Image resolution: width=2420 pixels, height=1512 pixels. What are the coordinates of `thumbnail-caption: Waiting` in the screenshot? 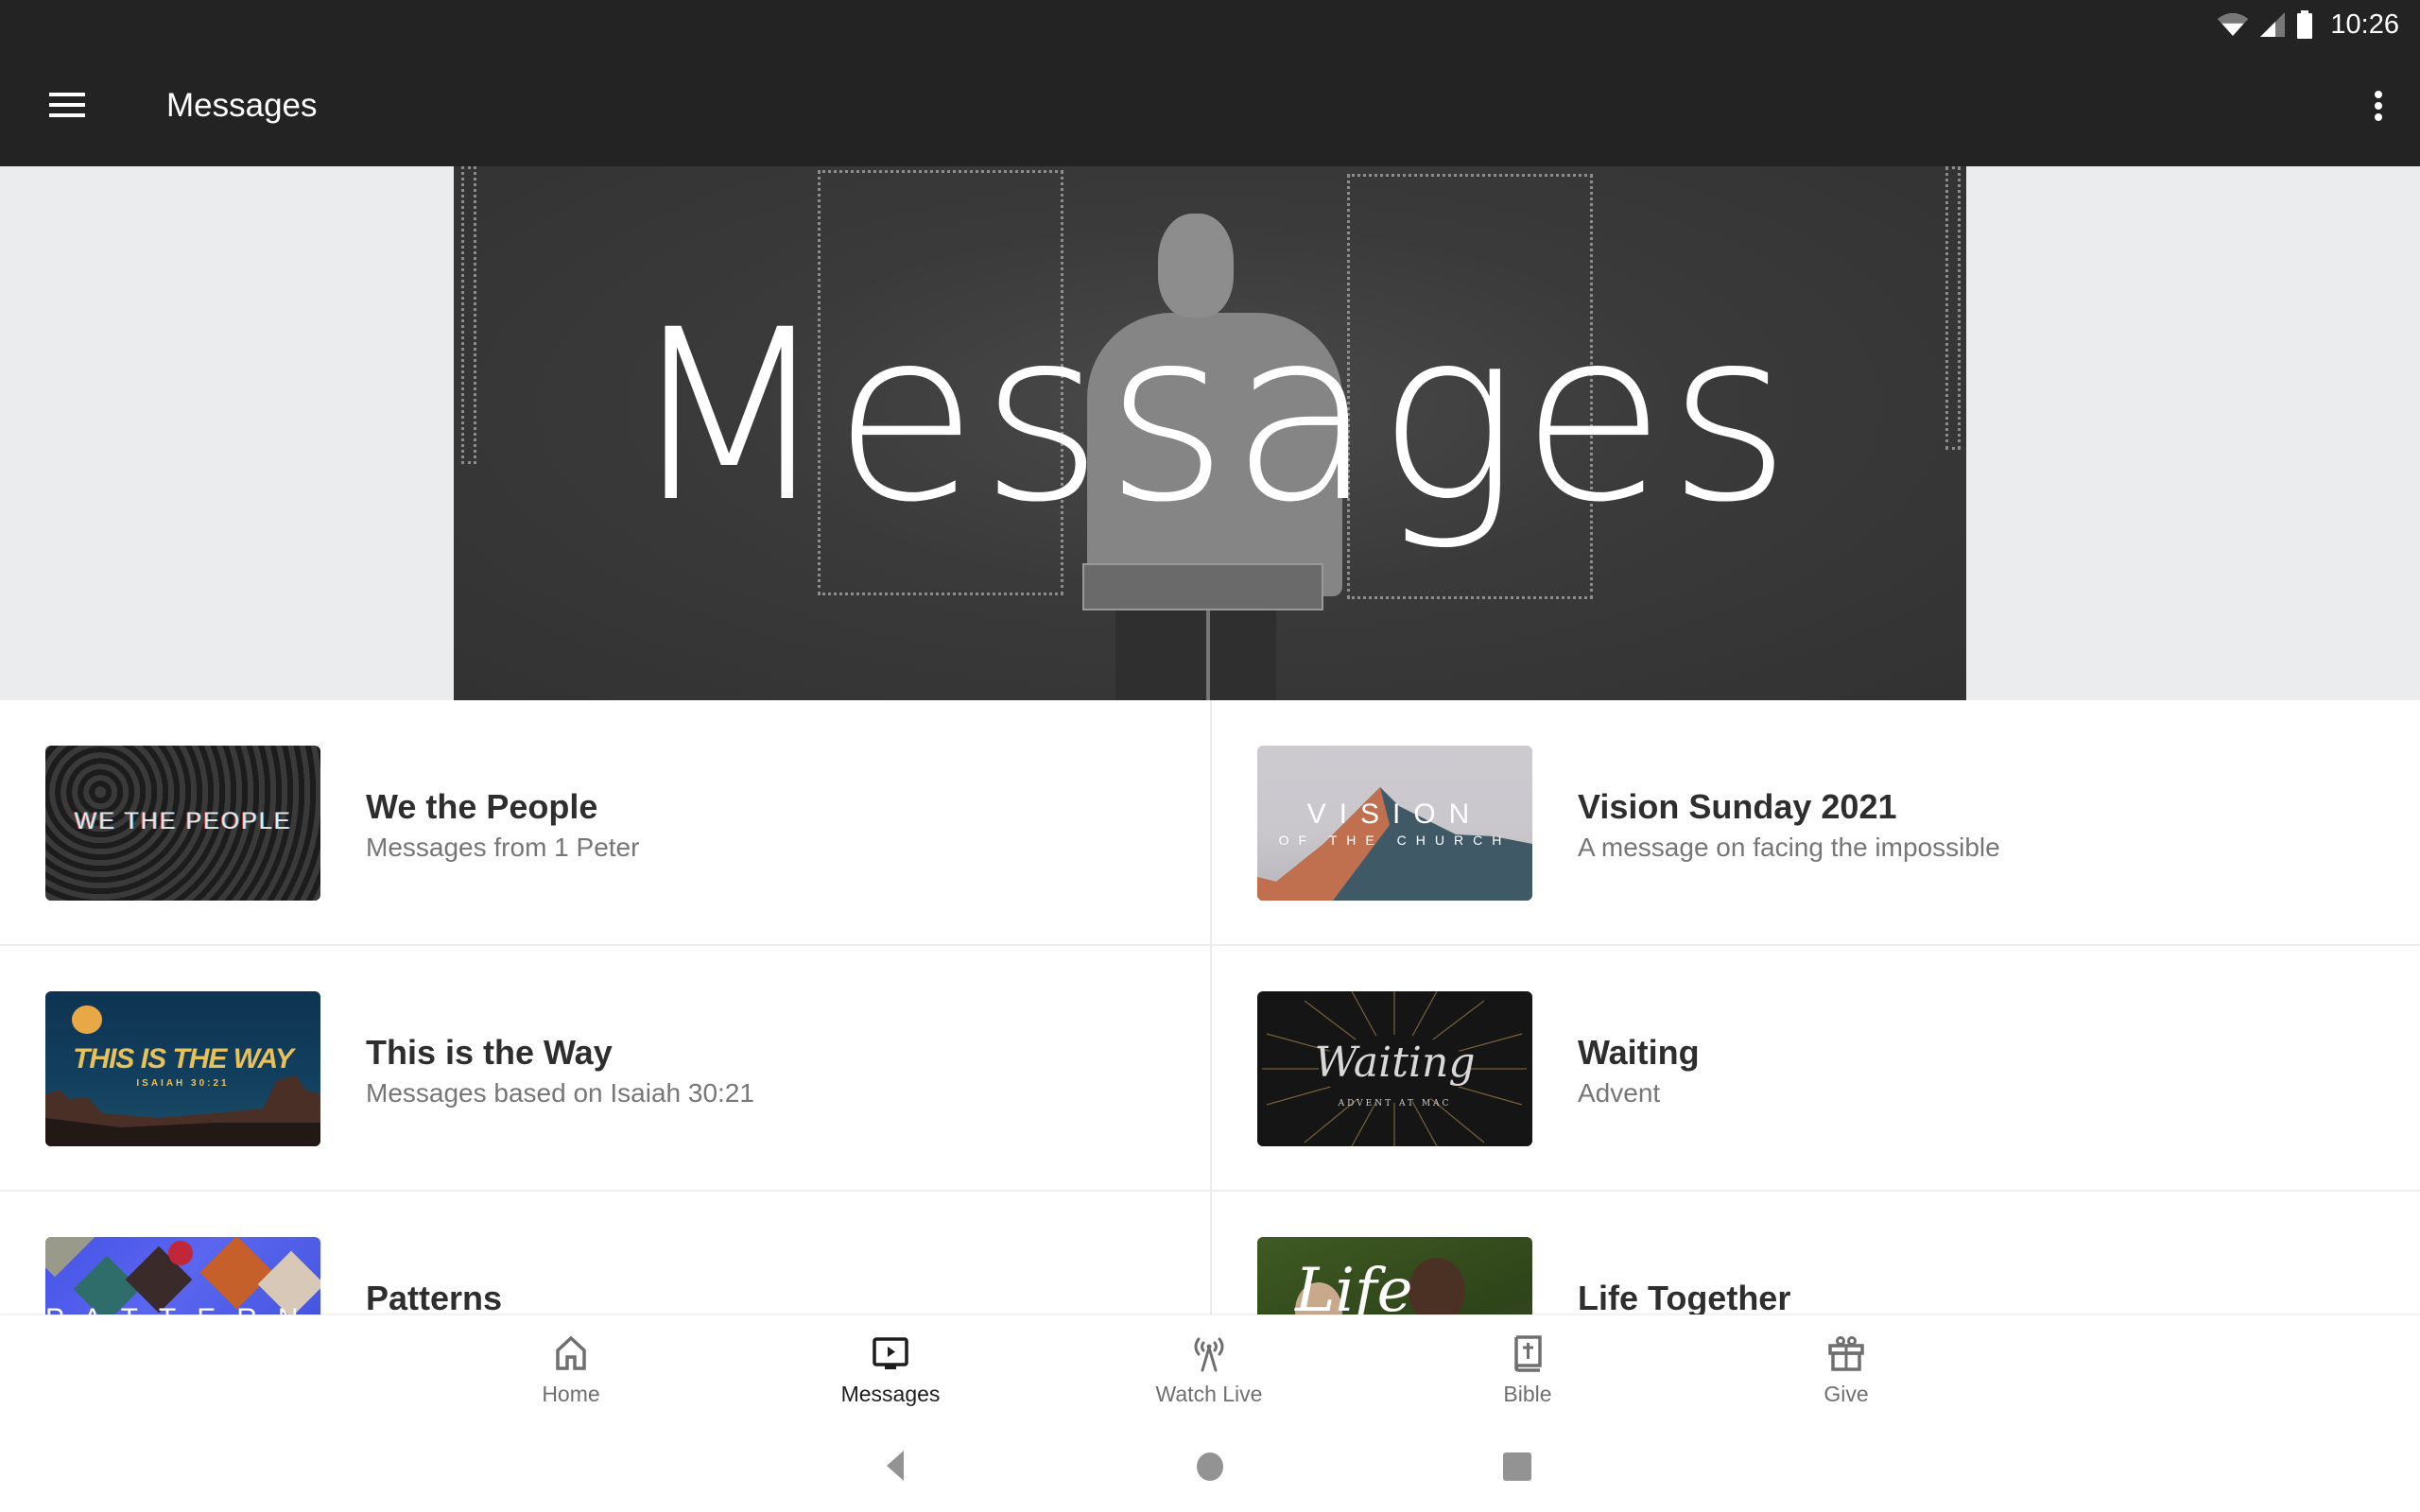 It's located at (1395, 1063).